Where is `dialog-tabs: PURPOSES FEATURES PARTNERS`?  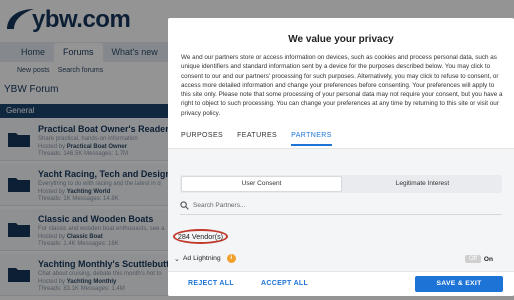
dialog-tabs: PURPOSES FEATURES PARTNERS is located at coordinates (263, 139).